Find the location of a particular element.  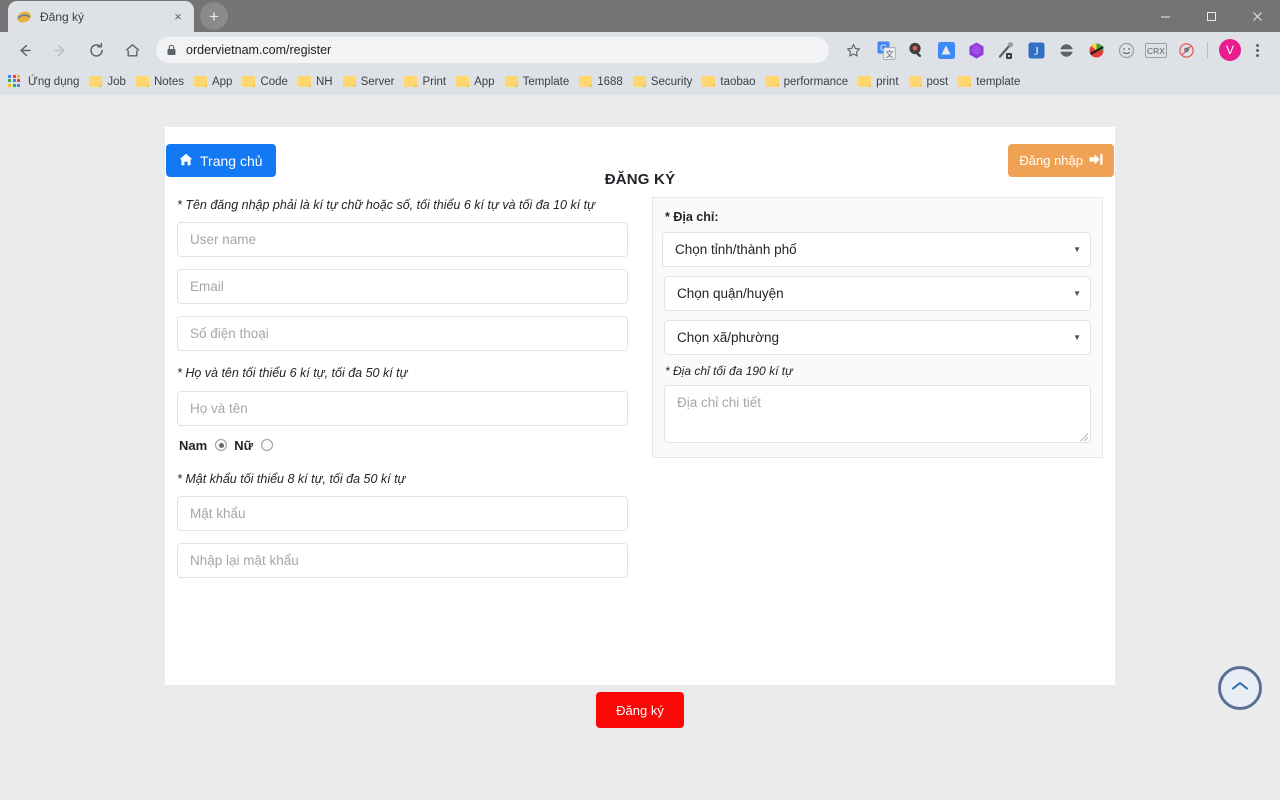

bookmark-1688: 1688 is located at coordinates (601, 82).